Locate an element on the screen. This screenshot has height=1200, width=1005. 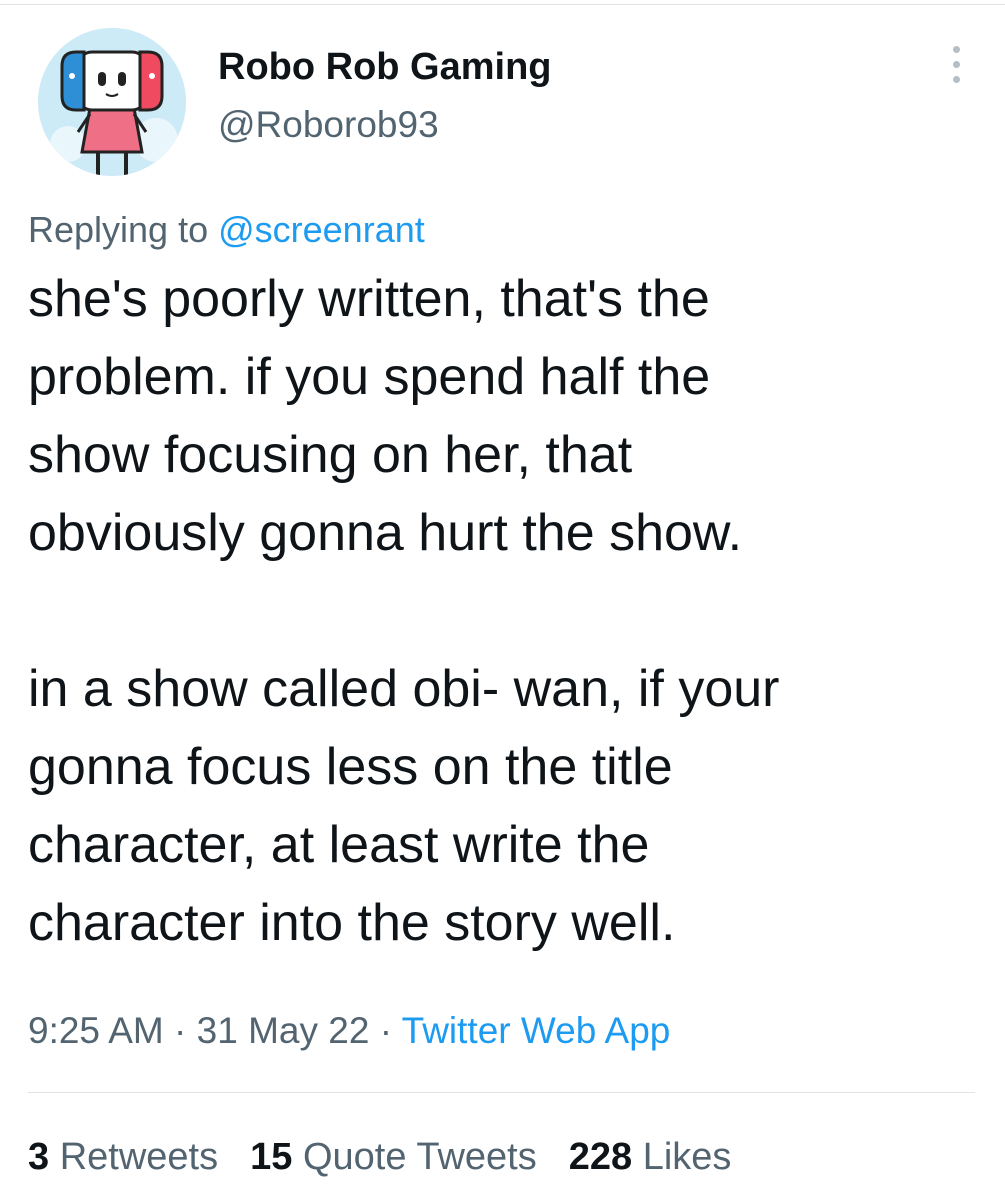
robot-avatar-icon is located at coordinates (112, 102).